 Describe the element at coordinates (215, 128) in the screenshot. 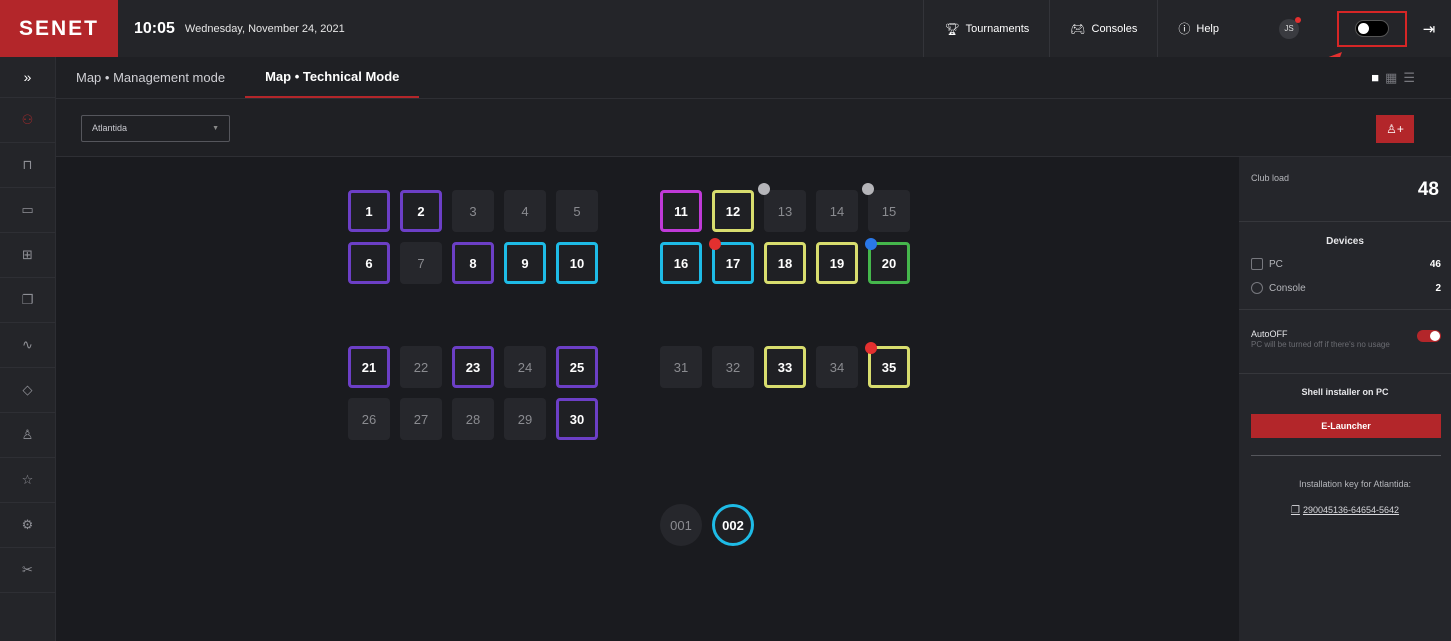

I see `chevron-down-icon: ▼` at that location.